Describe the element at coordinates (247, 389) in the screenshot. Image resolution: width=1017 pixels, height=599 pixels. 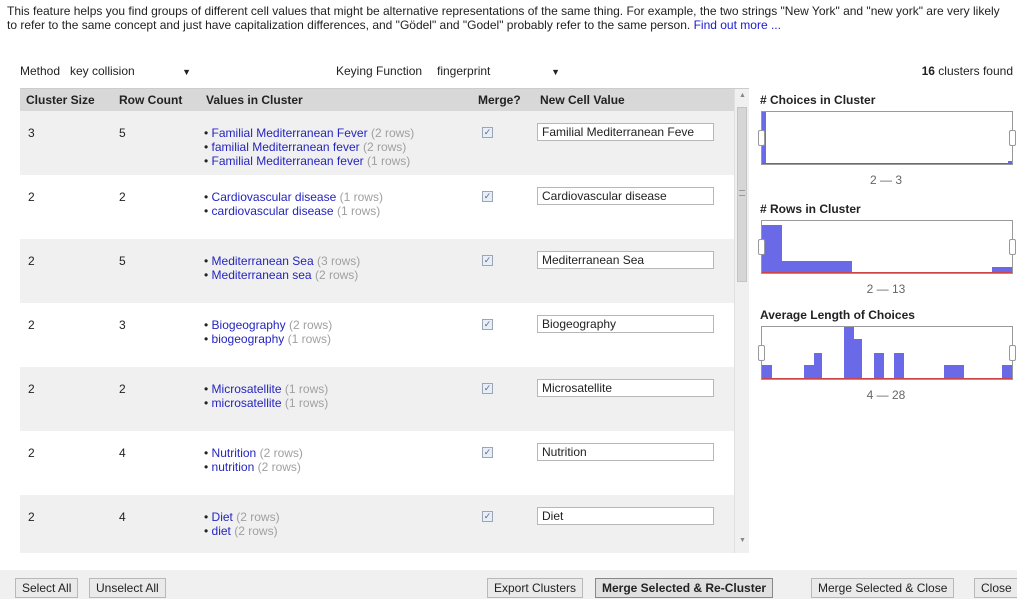
I see `cluster-value-link: Microsatellite` at that location.